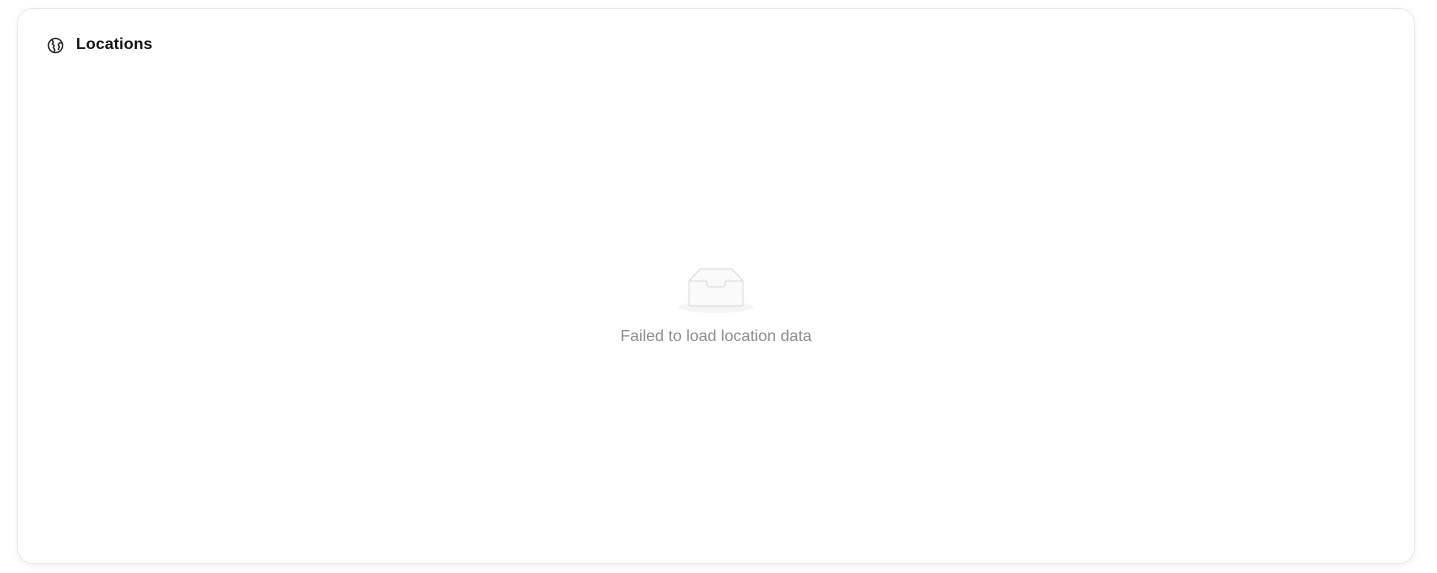 The height and width of the screenshot is (573, 1437). What do you see at coordinates (114, 44) in the screenshot?
I see `card-title: Locations` at bounding box center [114, 44].